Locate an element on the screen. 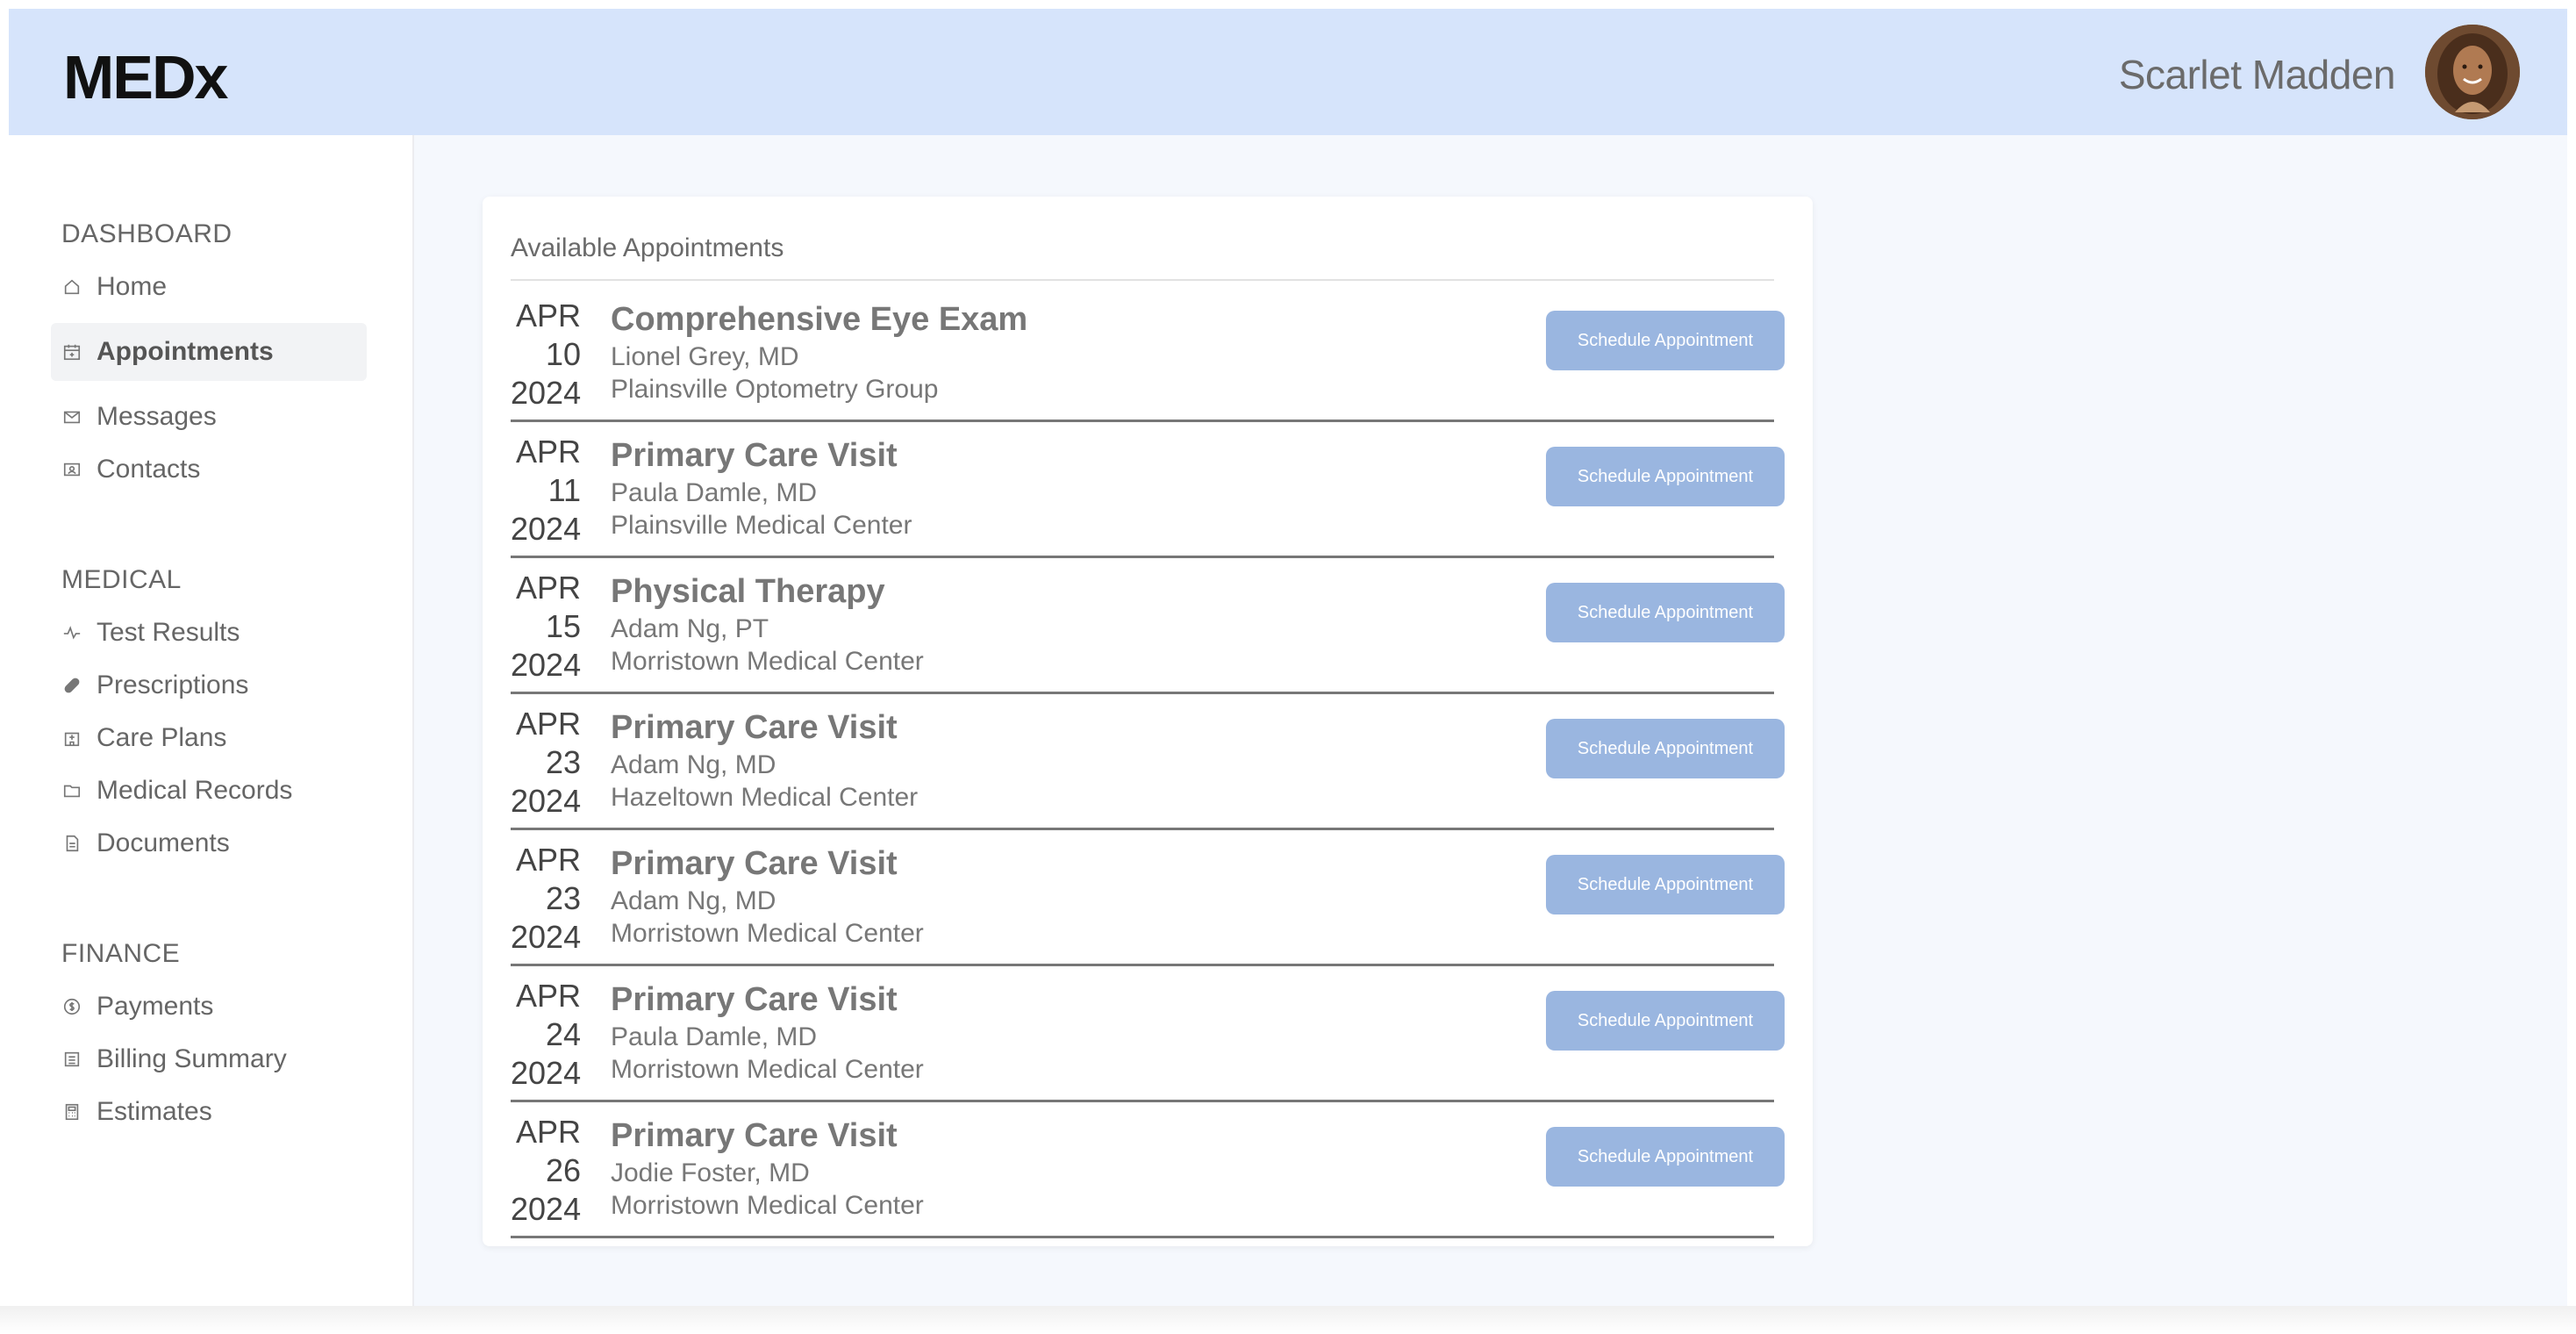 This screenshot has height=1334, width=2576. appointment-doctor: Lionel Grey, MD is located at coordinates (705, 356).